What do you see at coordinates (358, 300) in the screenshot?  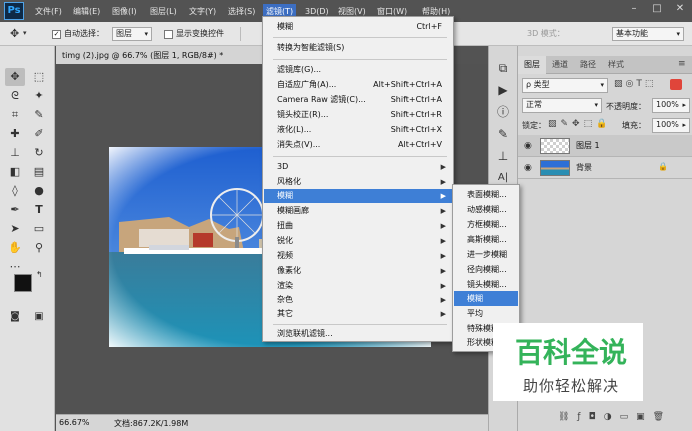 I see `menu-item-noise: 杂色 ▶` at bounding box center [358, 300].